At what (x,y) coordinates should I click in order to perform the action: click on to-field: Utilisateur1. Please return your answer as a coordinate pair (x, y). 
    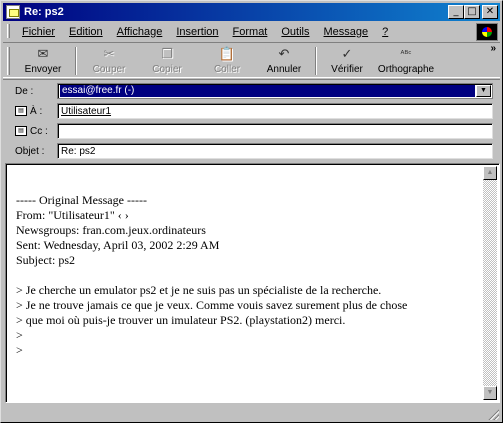
    Looking at the image, I should click on (275, 111).